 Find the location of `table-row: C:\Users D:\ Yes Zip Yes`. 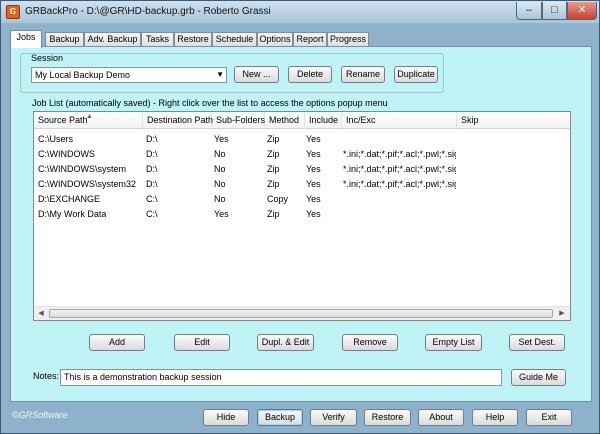

table-row: C:\Users D:\ Yes Zip Yes is located at coordinates (302, 139).